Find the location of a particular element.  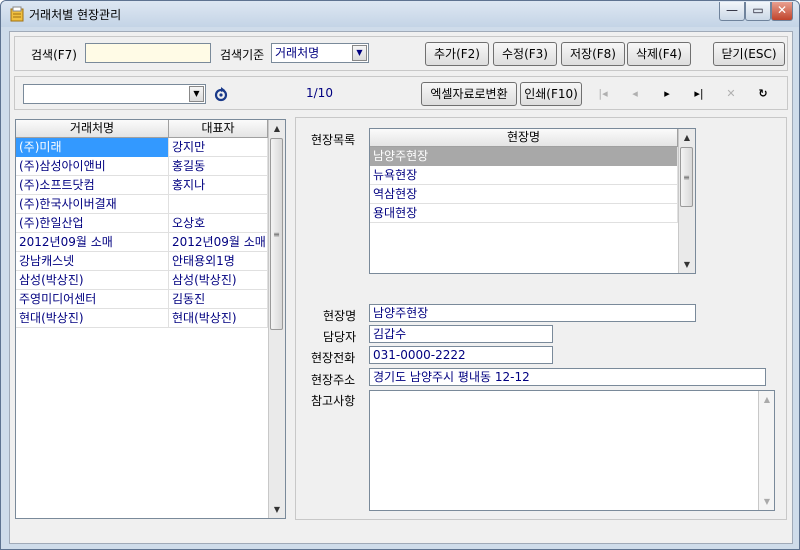

memo-scrollbar: ▲ ▼ is located at coordinates (766, 450).